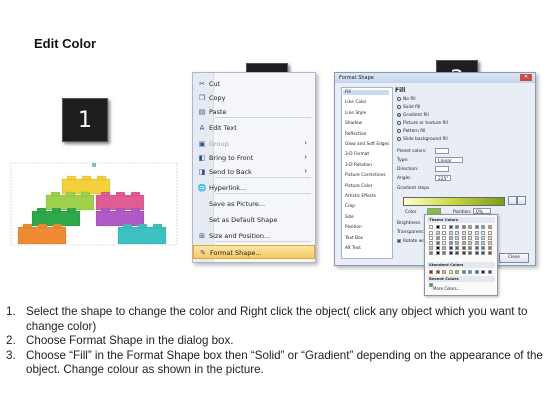 This screenshot has width=560, height=420. I want to click on category-item: Alt Text, so click(353, 248).